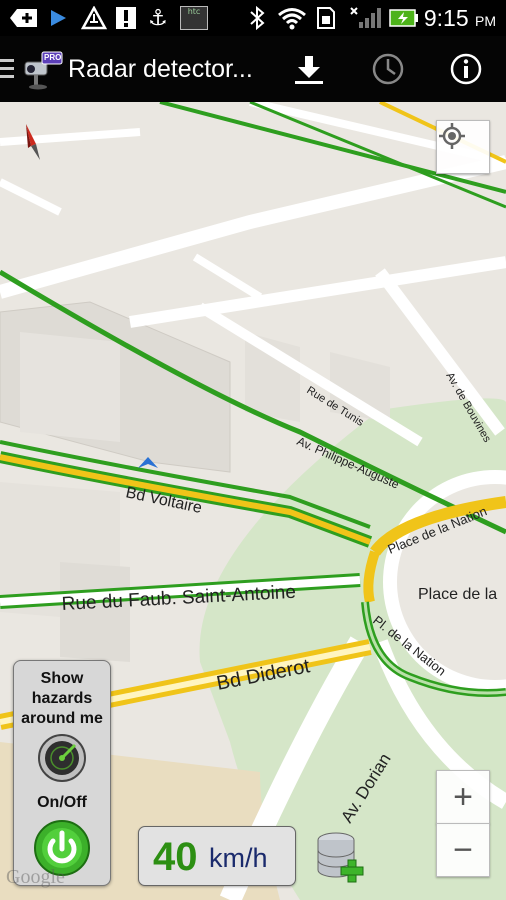  I want to click on pro-badge: PRO, so click(53, 57).